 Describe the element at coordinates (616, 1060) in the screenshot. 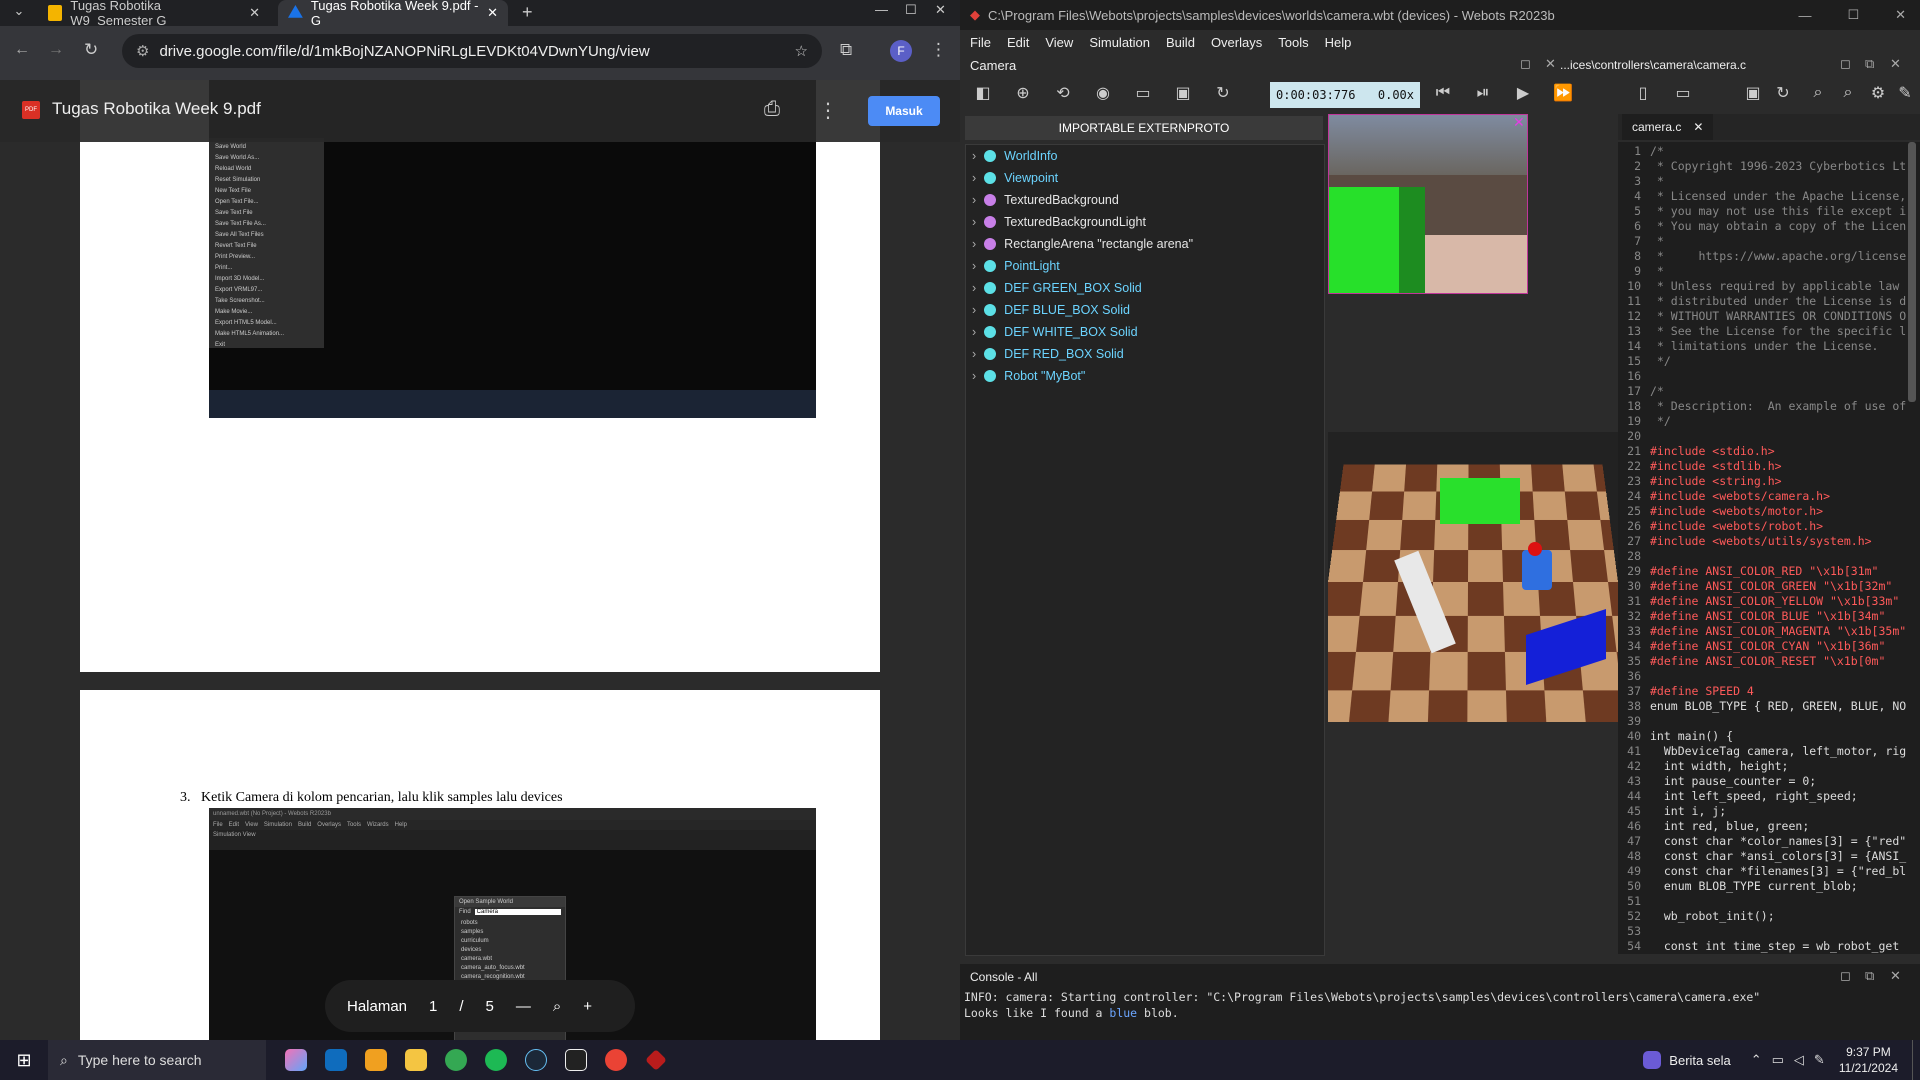

I see `chrome-profile-icon` at that location.